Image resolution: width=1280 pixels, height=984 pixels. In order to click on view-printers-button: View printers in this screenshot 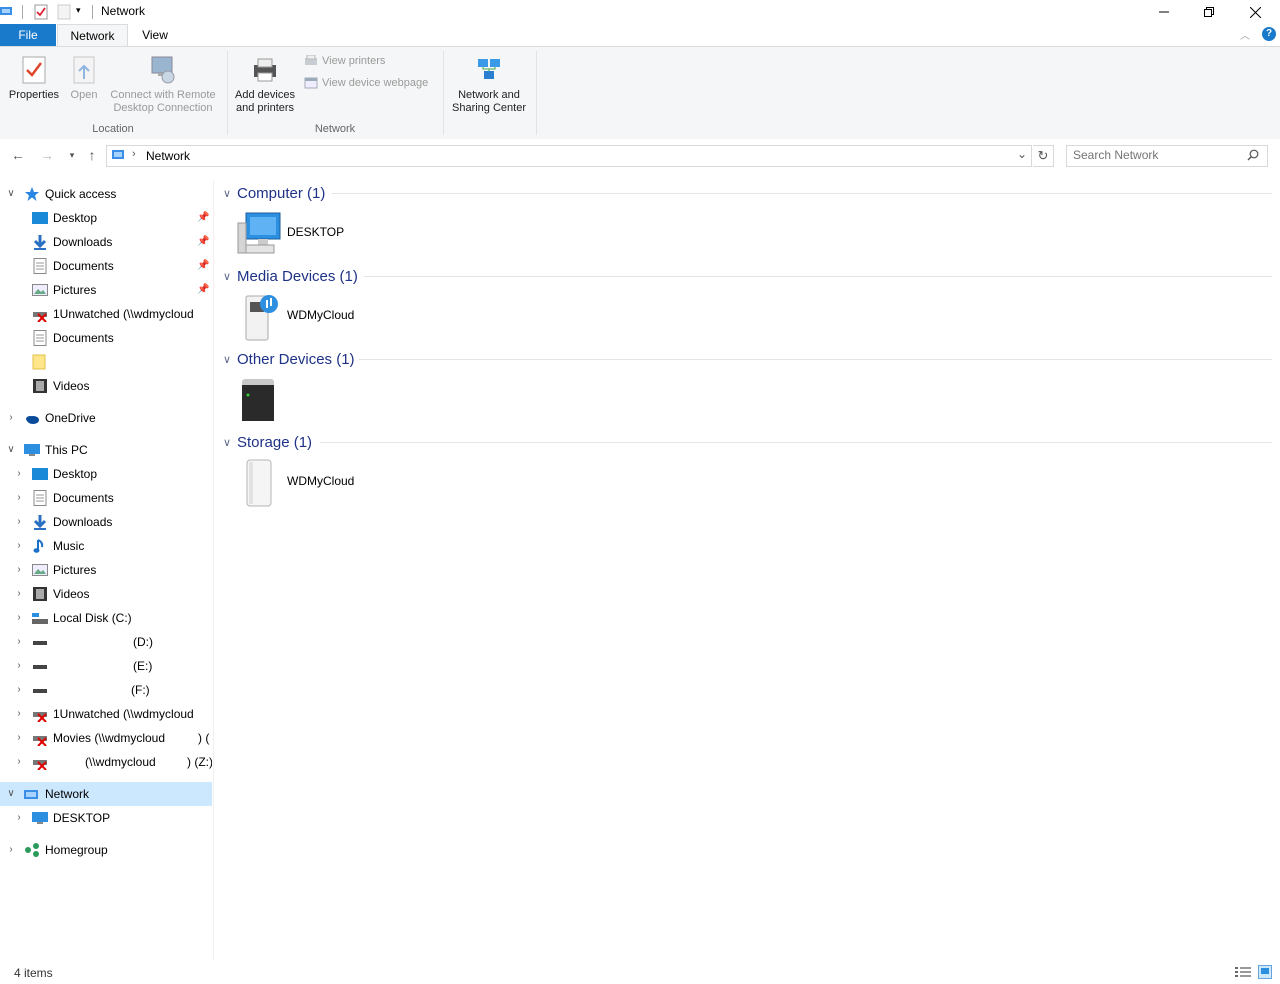, I will do `click(344, 61)`.